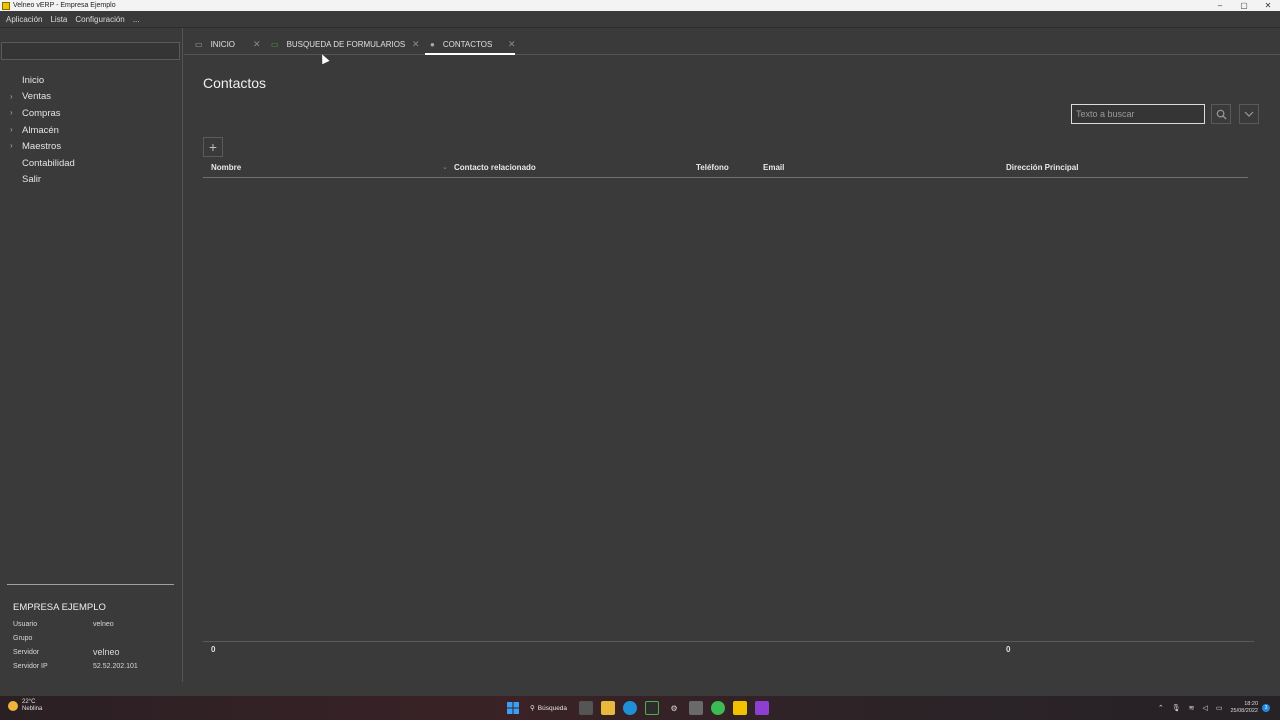 This screenshot has width=1280, height=720. I want to click on volume-icon: ◁, so click(1204, 708).